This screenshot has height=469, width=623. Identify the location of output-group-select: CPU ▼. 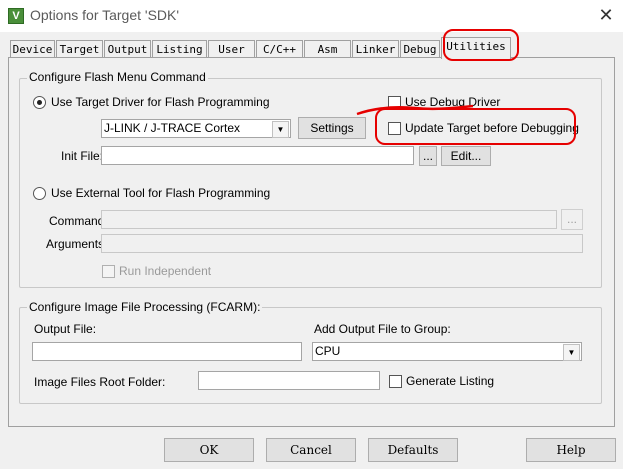
(447, 351).